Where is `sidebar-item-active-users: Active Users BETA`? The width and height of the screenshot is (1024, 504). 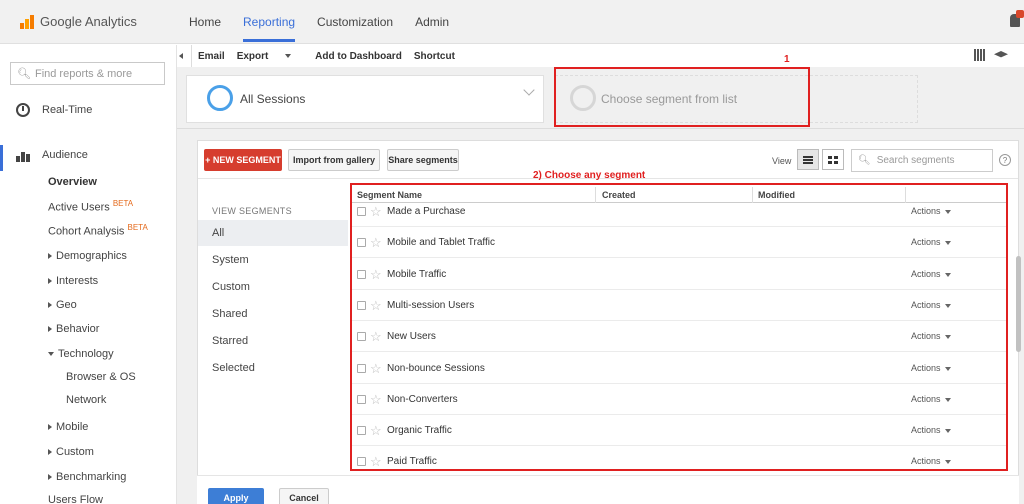 sidebar-item-active-users: Active Users BETA is located at coordinates (90, 206).